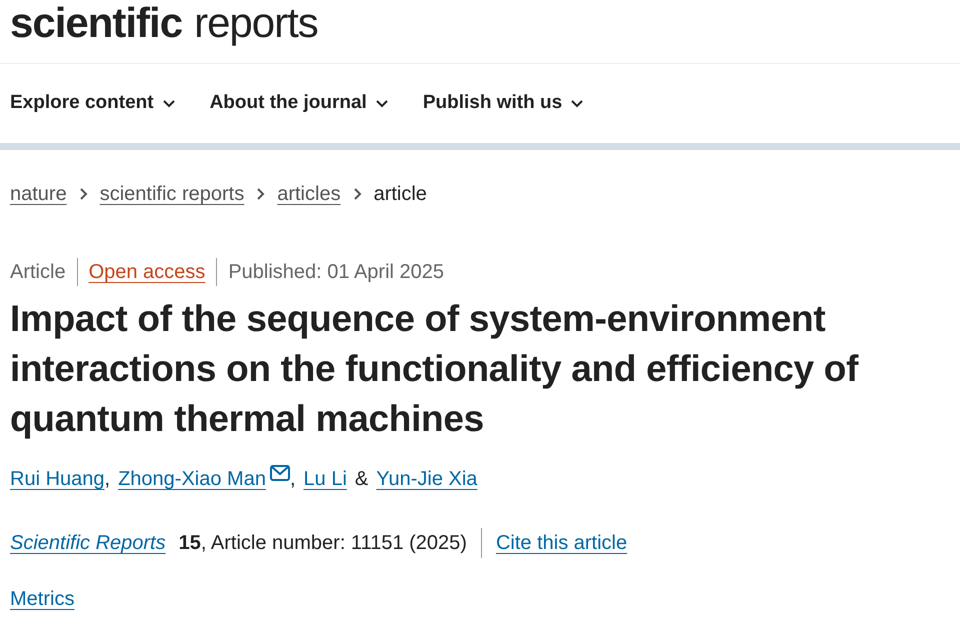  I want to click on nav-menu-button: Publish with us, so click(503, 103).